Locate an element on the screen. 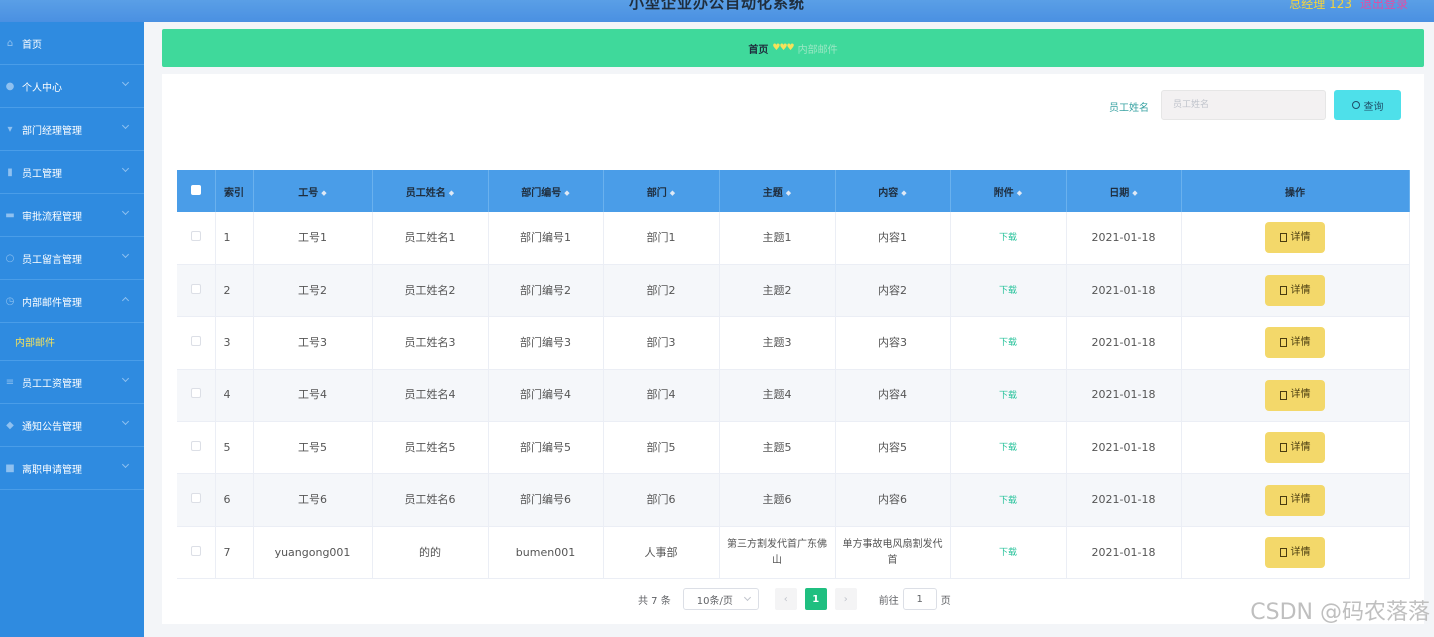  chevron-up-icon is located at coordinates (125, 300).